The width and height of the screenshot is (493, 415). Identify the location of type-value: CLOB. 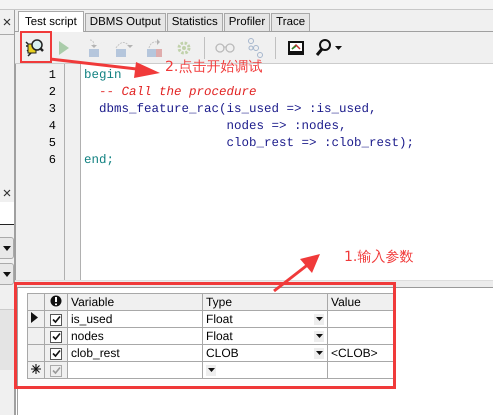
(222, 353).